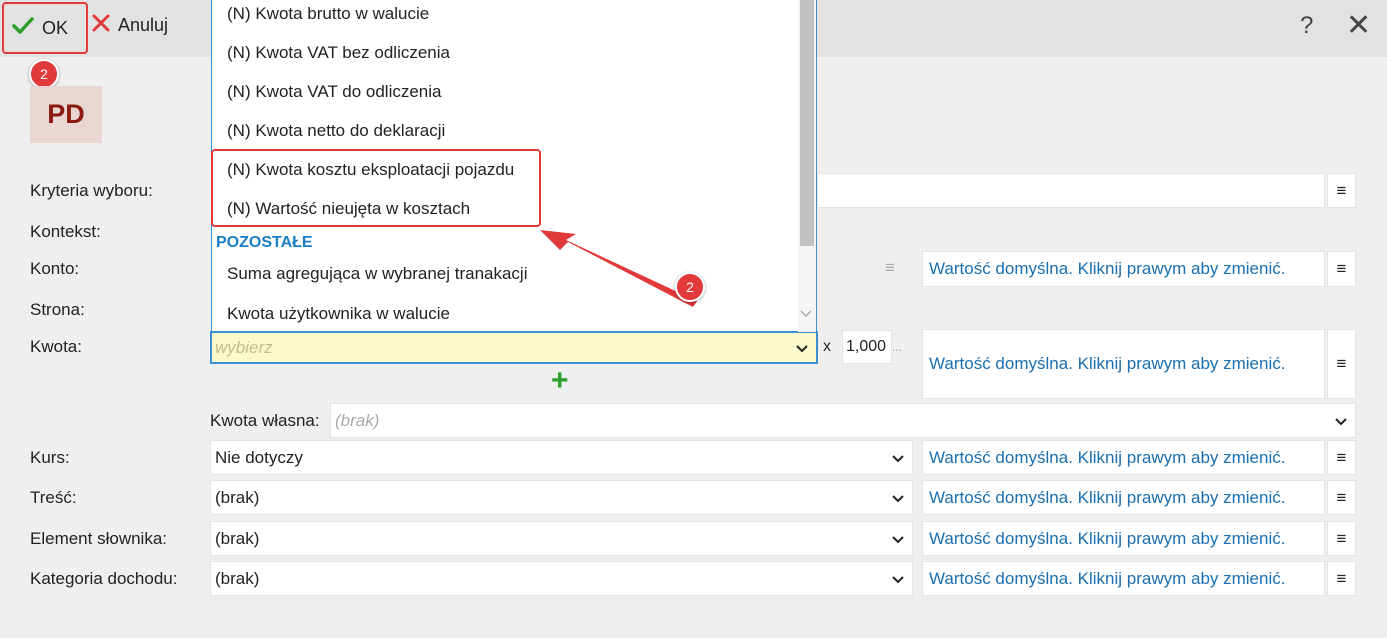 The width and height of the screenshot is (1387, 638). Describe the element at coordinates (690, 287) in the screenshot. I see `step-badge: 2` at that location.